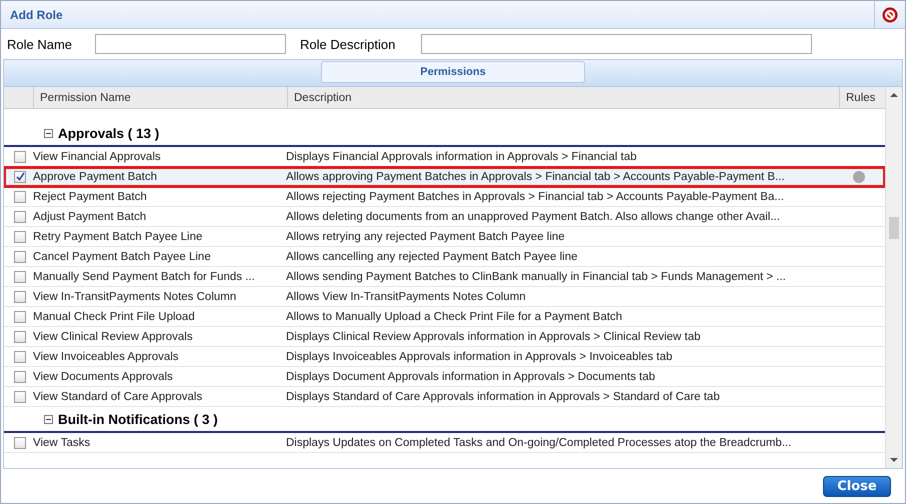 This screenshot has width=906, height=504. Describe the element at coordinates (858, 176) in the screenshot. I see `rule-indicator-icon` at that location.